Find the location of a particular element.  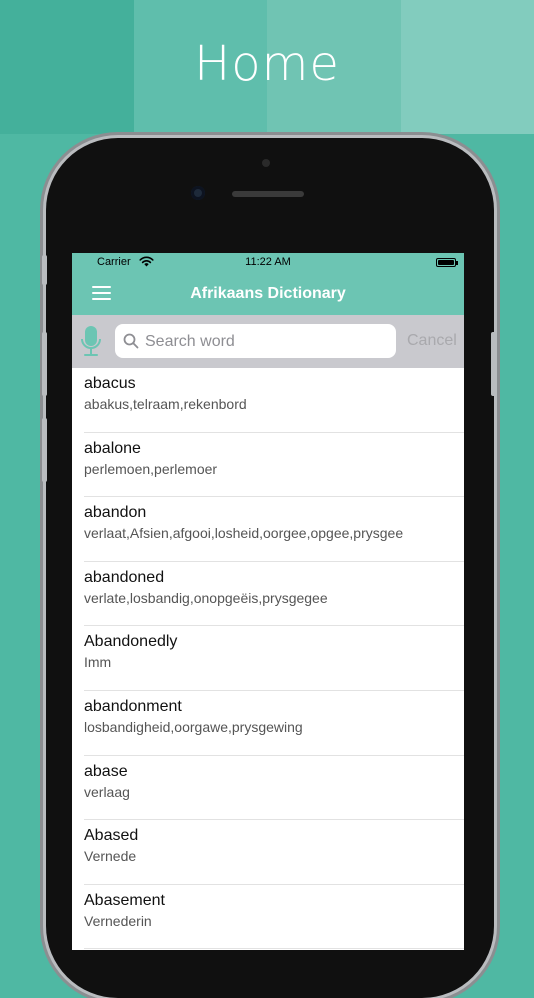

word-meaning: Vernede is located at coordinates (110, 856).